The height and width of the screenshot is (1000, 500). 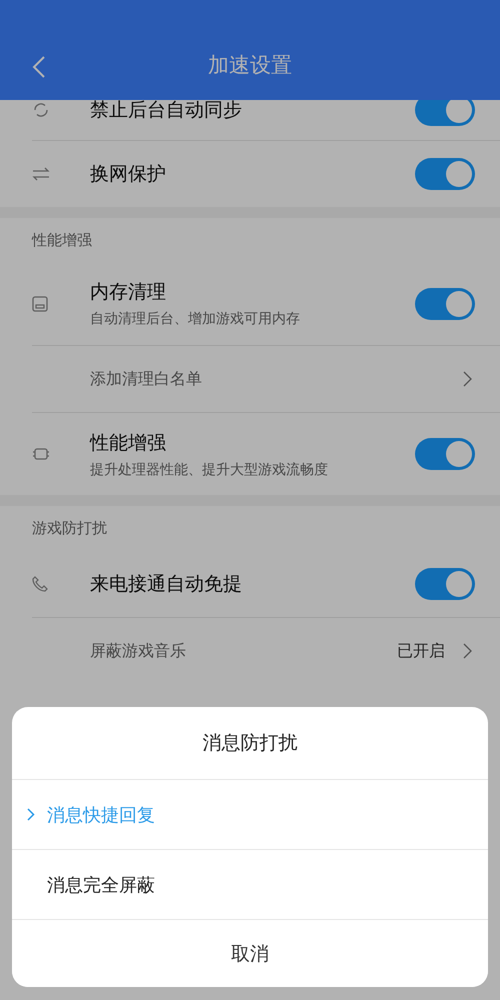 I want to click on setting-label: 内存清理, so click(x=128, y=292).